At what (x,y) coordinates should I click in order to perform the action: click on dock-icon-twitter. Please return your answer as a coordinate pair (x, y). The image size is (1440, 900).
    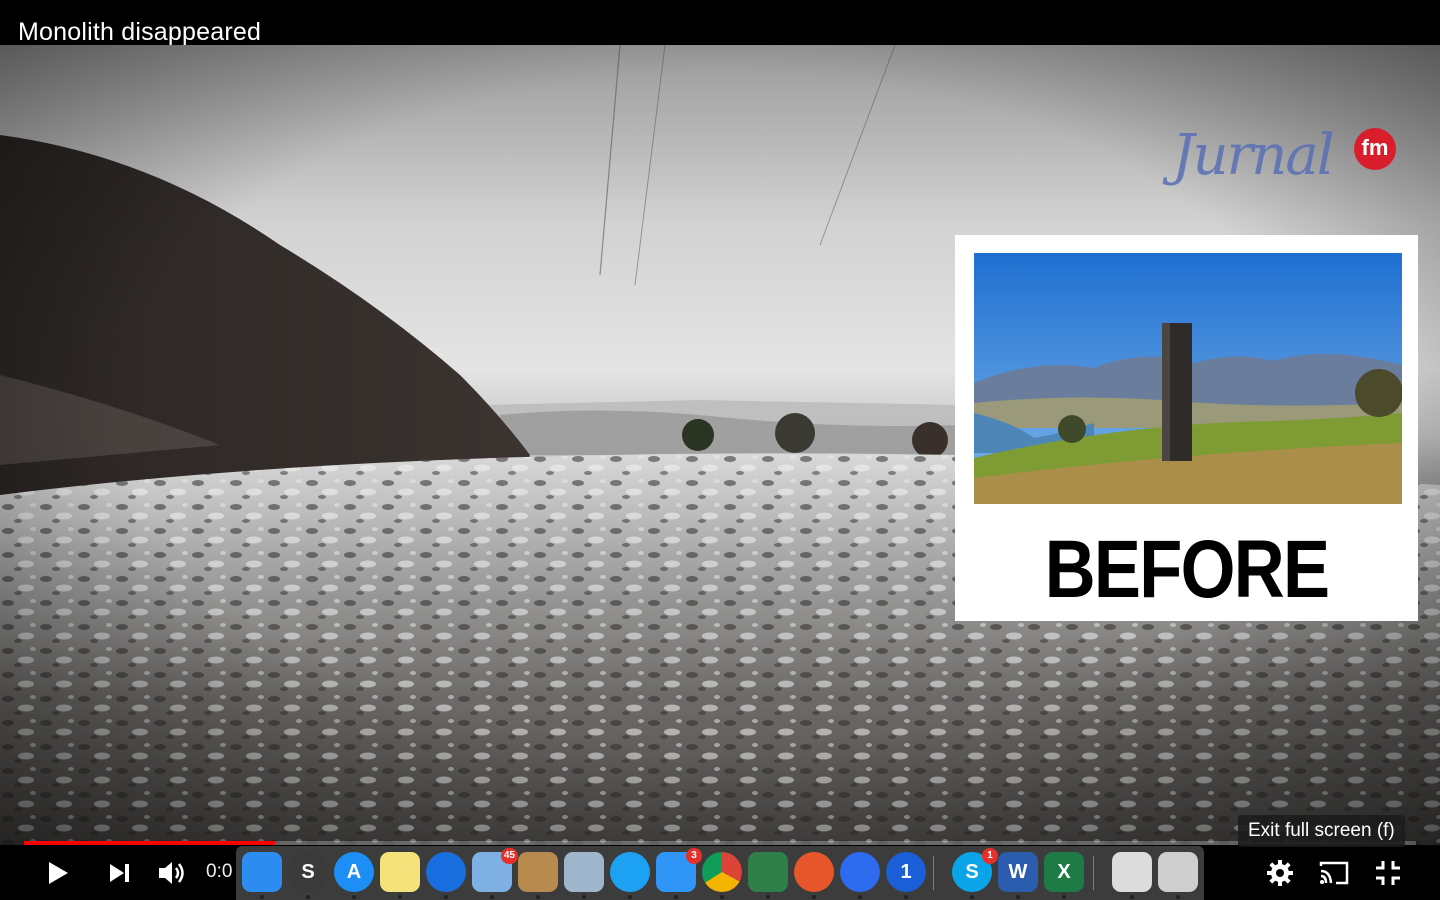
    Looking at the image, I should click on (630, 872).